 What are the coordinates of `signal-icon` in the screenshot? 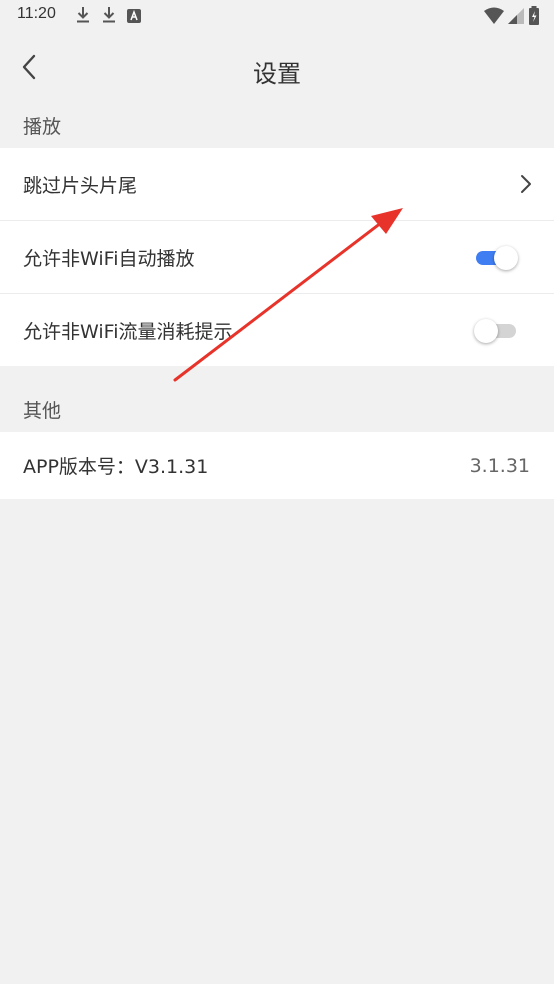 It's located at (516, 18).